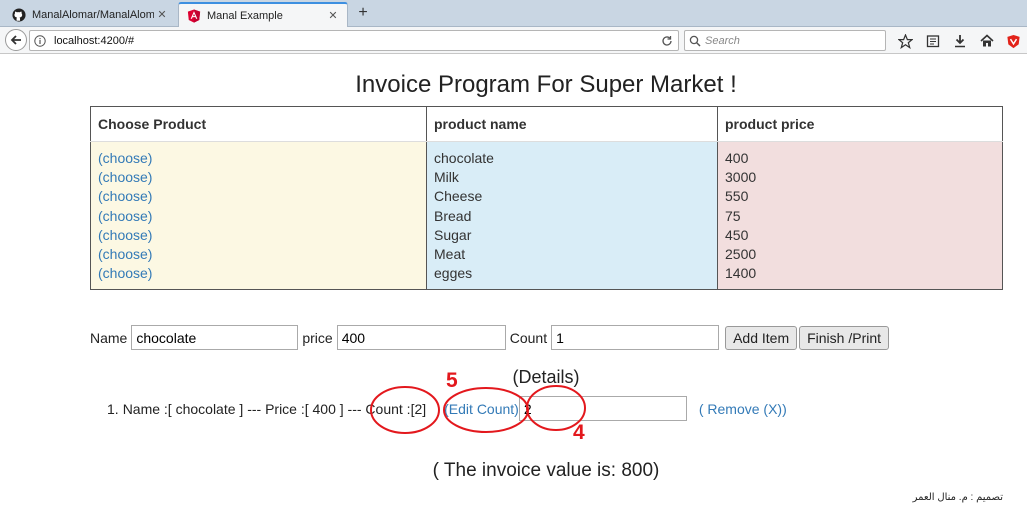  I want to click on remove-item-link: ( Remove (X)), so click(743, 409).